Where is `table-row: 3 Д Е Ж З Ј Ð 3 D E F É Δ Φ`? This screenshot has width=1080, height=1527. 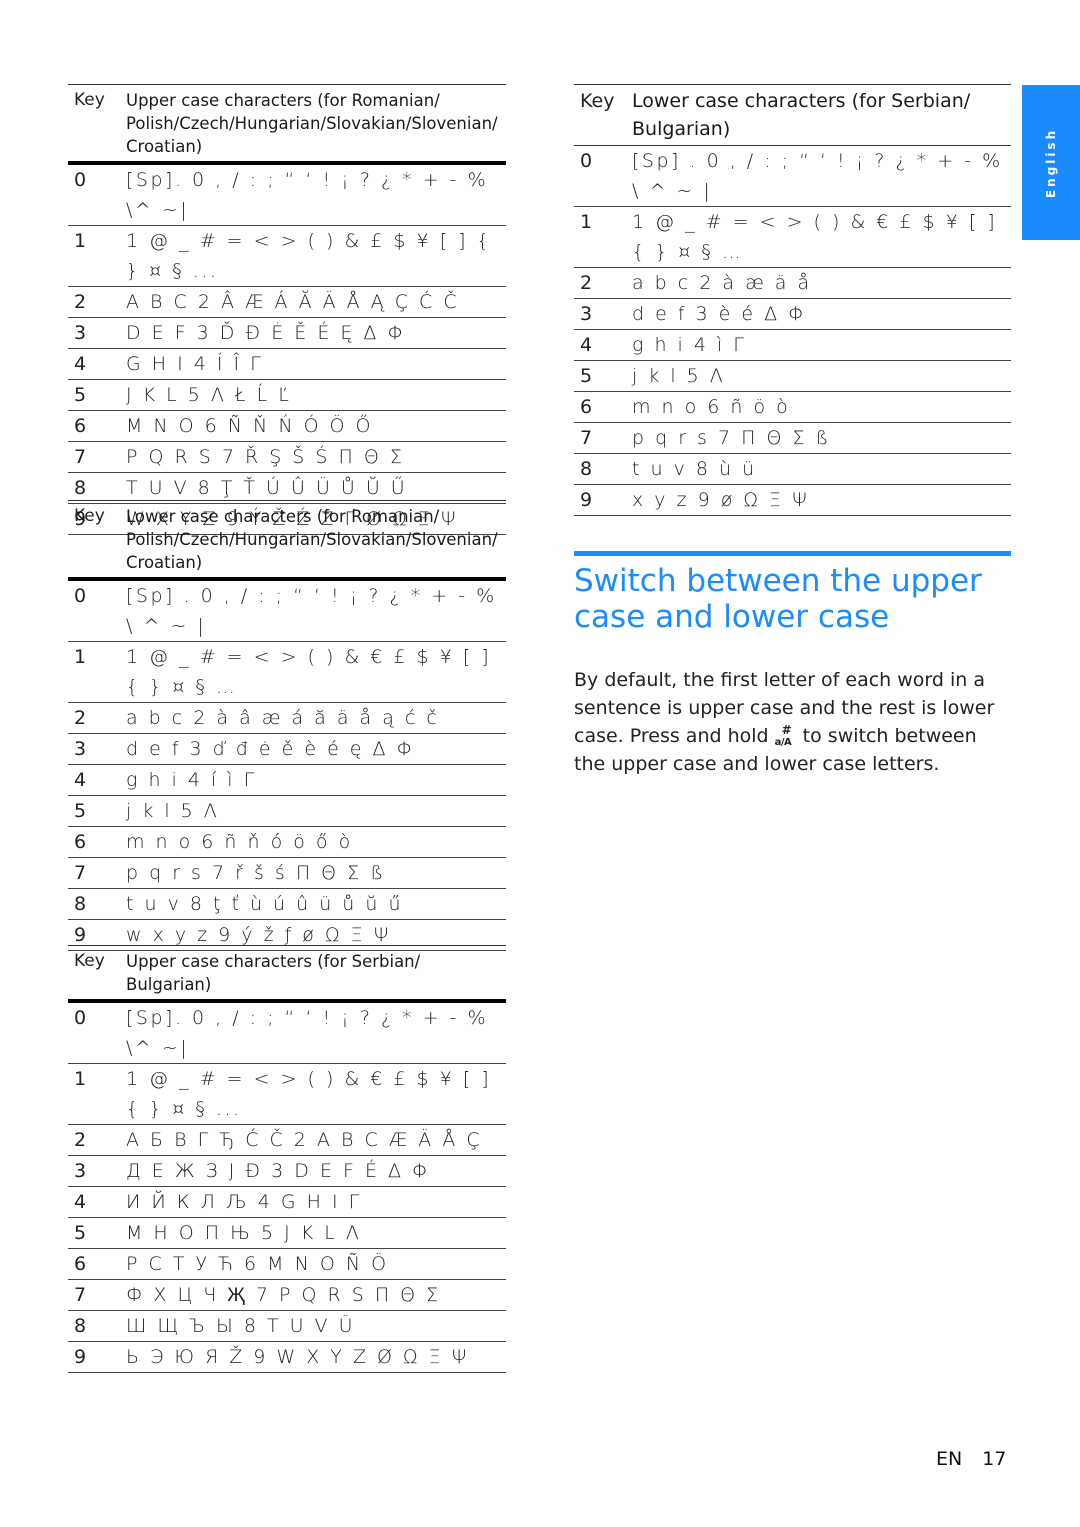
table-row: 3 Д Е Ж З Ј Ð 3 D E F É Δ Φ is located at coordinates (287, 1171).